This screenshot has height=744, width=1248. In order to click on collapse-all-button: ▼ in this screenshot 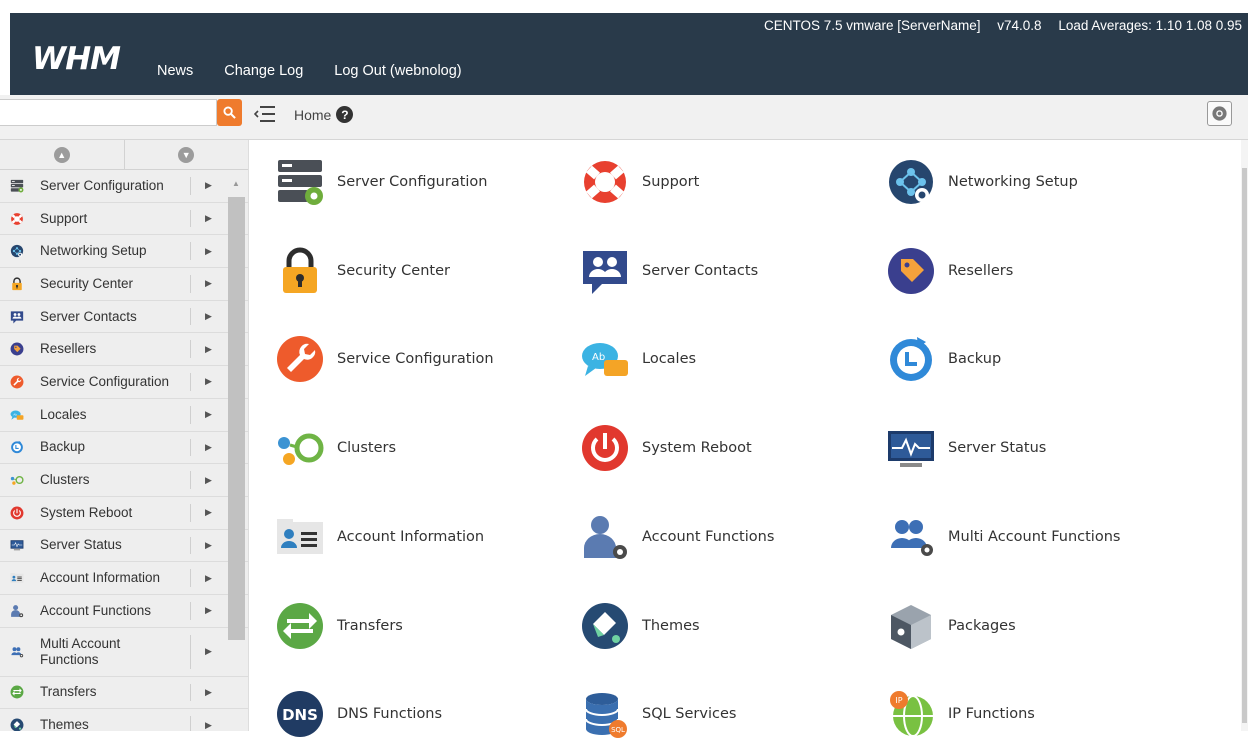, I will do `click(186, 154)`.